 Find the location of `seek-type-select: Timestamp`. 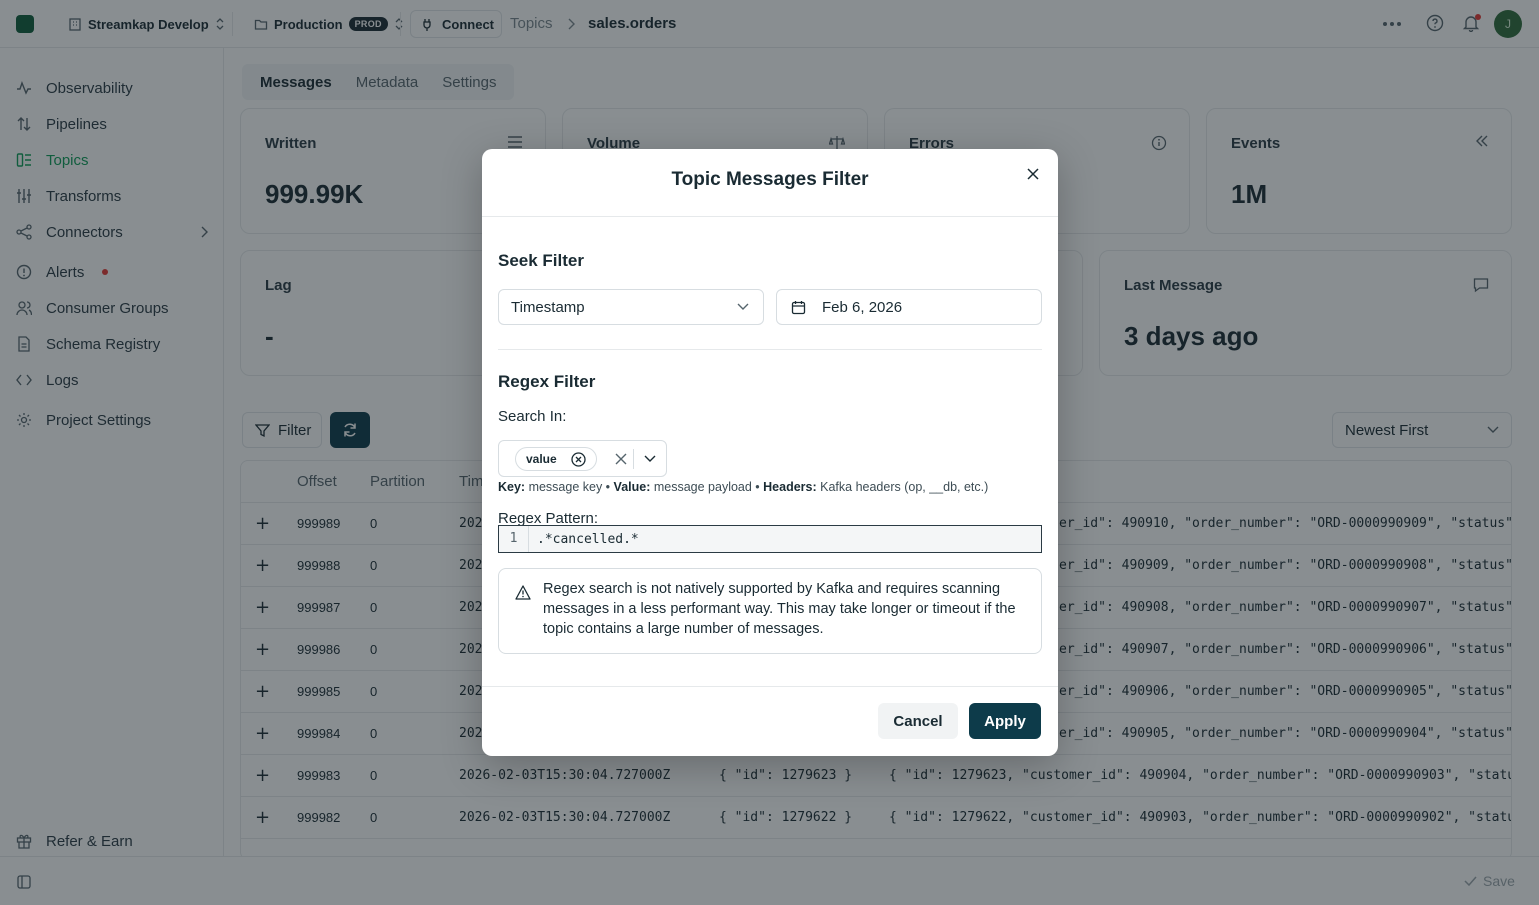

seek-type-select: Timestamp is located at coordinates (631, 307).